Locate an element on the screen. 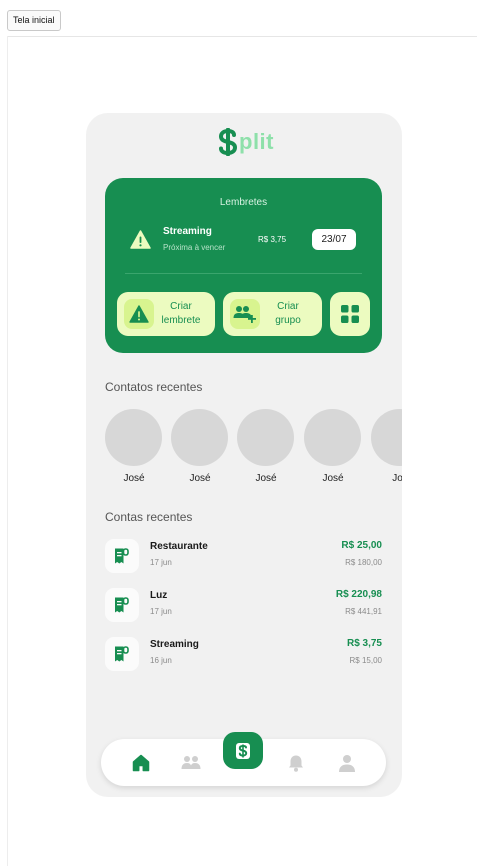  reminder-status: Próxima à vencer is located at coordinates (194, 247).